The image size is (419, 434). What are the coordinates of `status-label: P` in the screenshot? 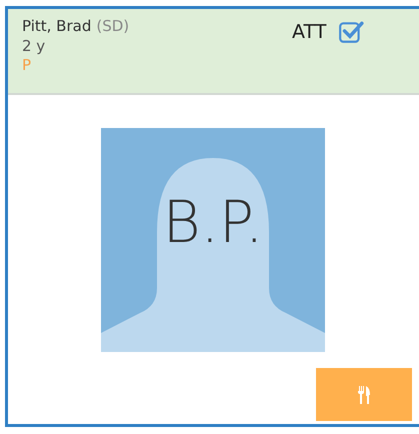 It's located at (27, 65).